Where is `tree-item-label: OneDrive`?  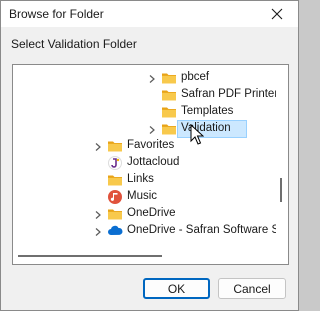 tree-item-label: OneDrive is located at coordinates (151, 213).